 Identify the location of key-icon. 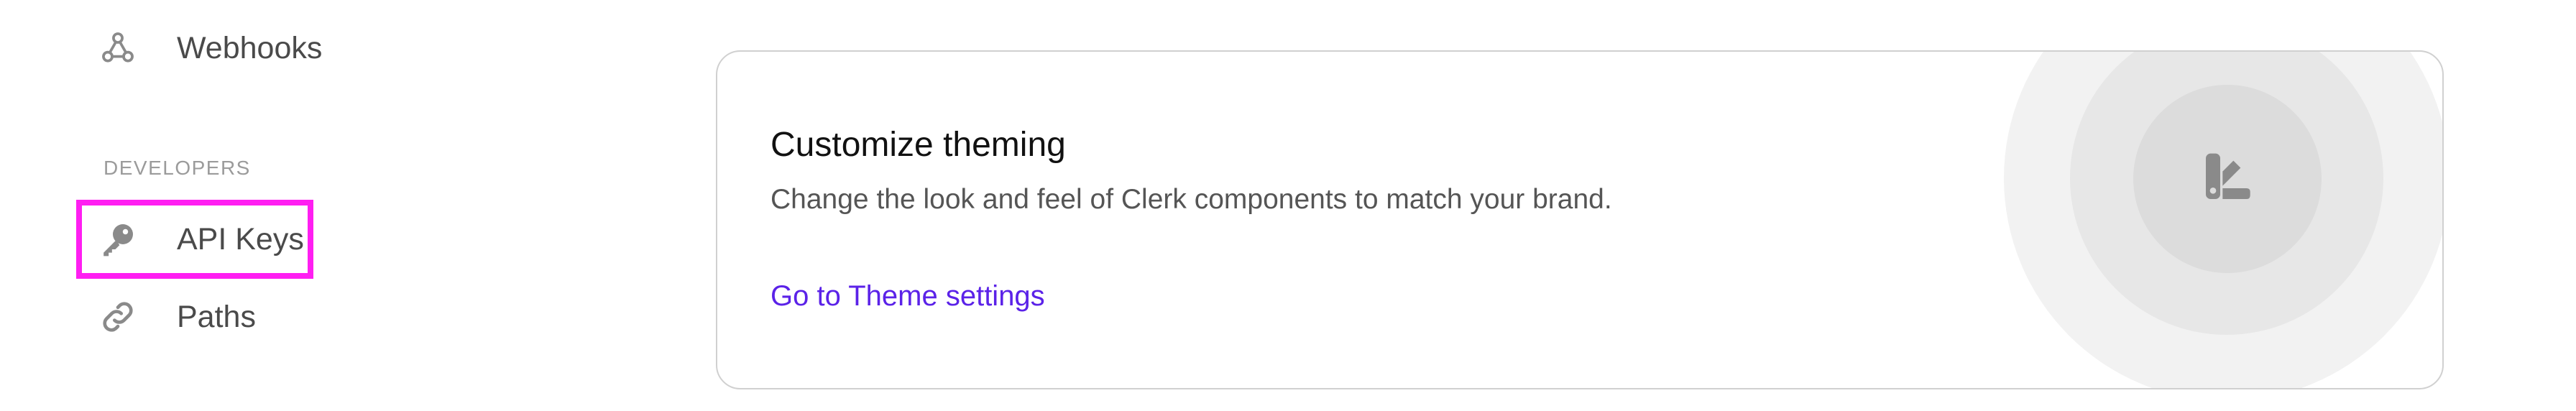
(118, 239).